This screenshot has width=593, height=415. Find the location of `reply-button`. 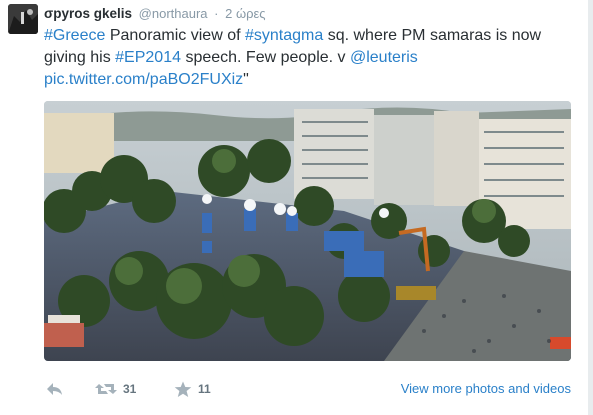

reply-button is located at coordinates (55, 389).